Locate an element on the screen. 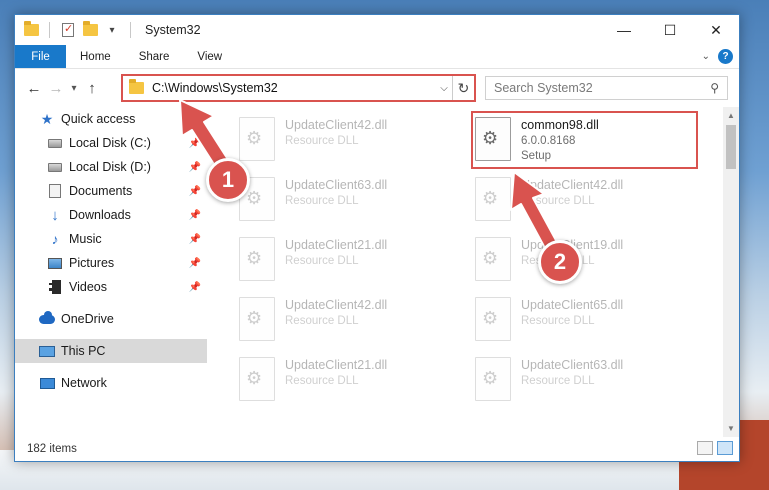 This screenshot has width=769, height=490. nav-item-label: Local Disk (D:) is located at coordinates (110, 167).